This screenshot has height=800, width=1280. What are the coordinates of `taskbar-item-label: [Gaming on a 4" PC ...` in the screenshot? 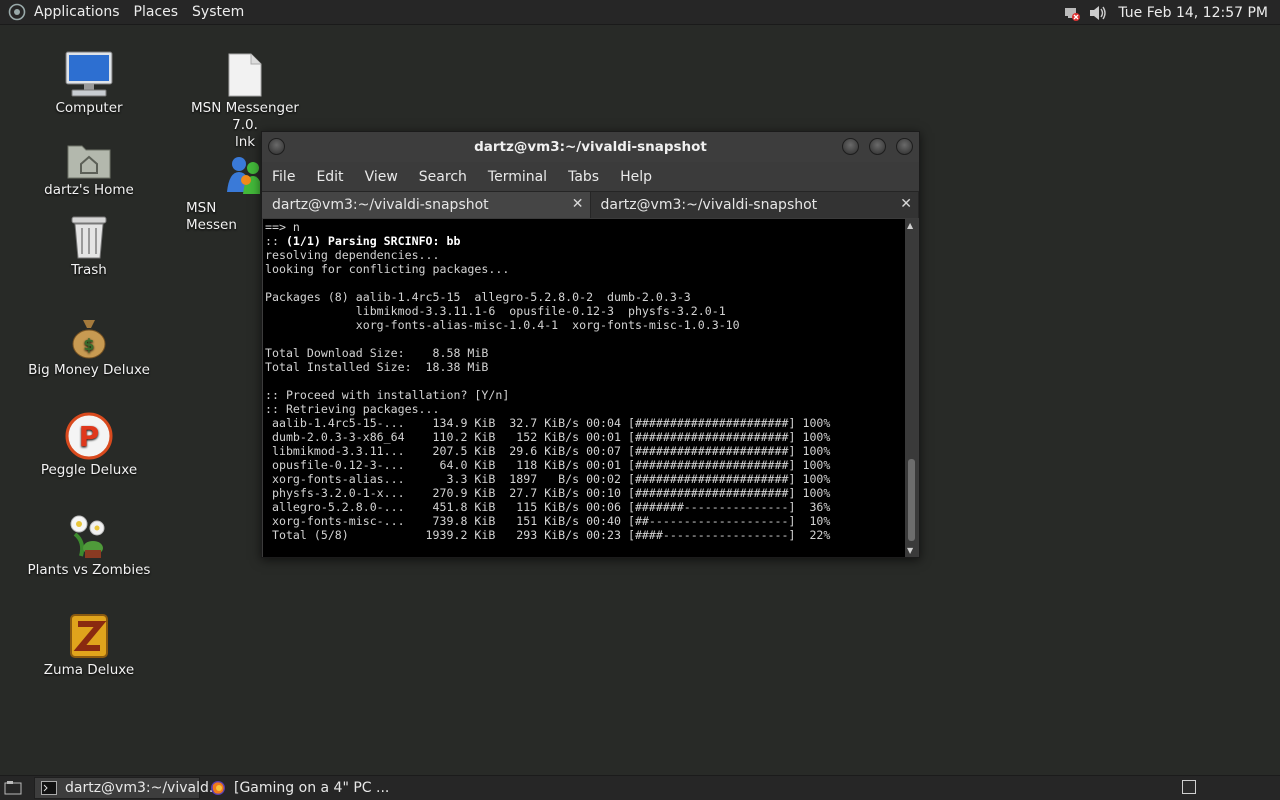 It's located at (312, 788).